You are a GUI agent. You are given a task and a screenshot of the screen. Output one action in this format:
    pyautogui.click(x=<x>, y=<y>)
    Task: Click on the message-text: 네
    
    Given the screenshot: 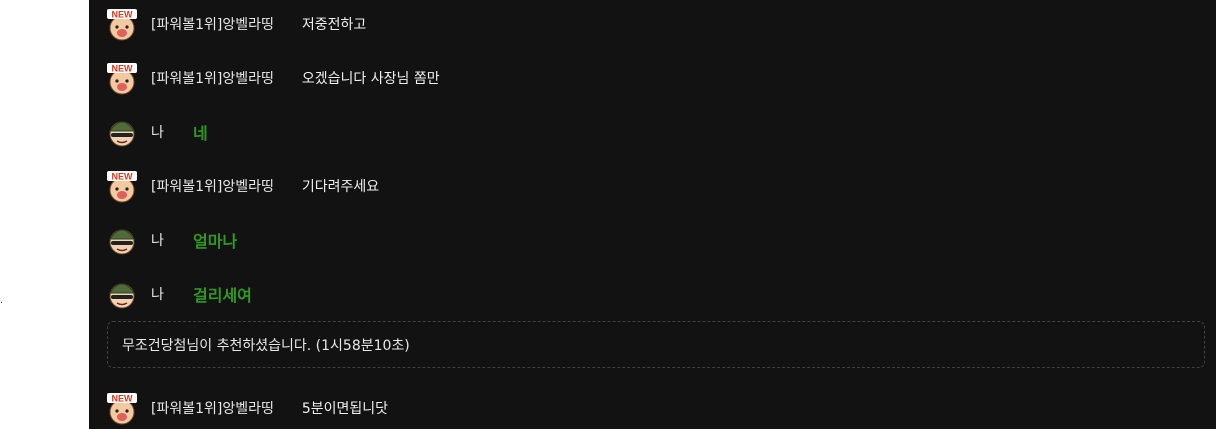 What is the action you would take?
    pyautogui.click(x=200, y=133)
    